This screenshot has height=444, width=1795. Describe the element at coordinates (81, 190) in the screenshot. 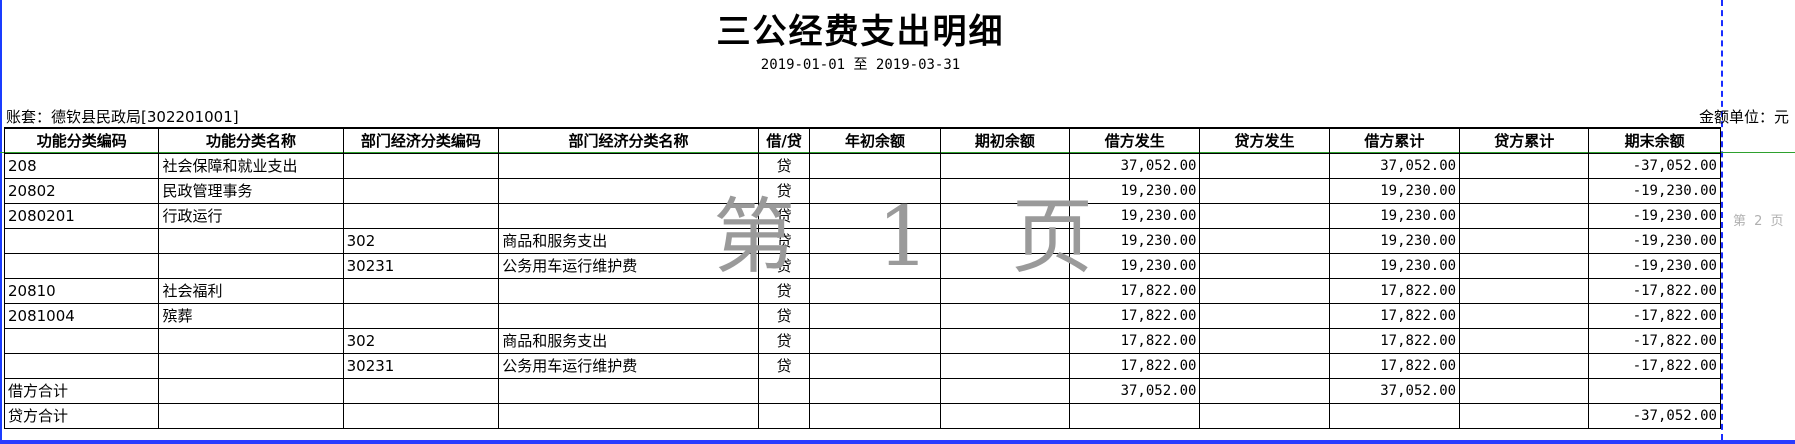

I see `table-cell: 20802` at that location.